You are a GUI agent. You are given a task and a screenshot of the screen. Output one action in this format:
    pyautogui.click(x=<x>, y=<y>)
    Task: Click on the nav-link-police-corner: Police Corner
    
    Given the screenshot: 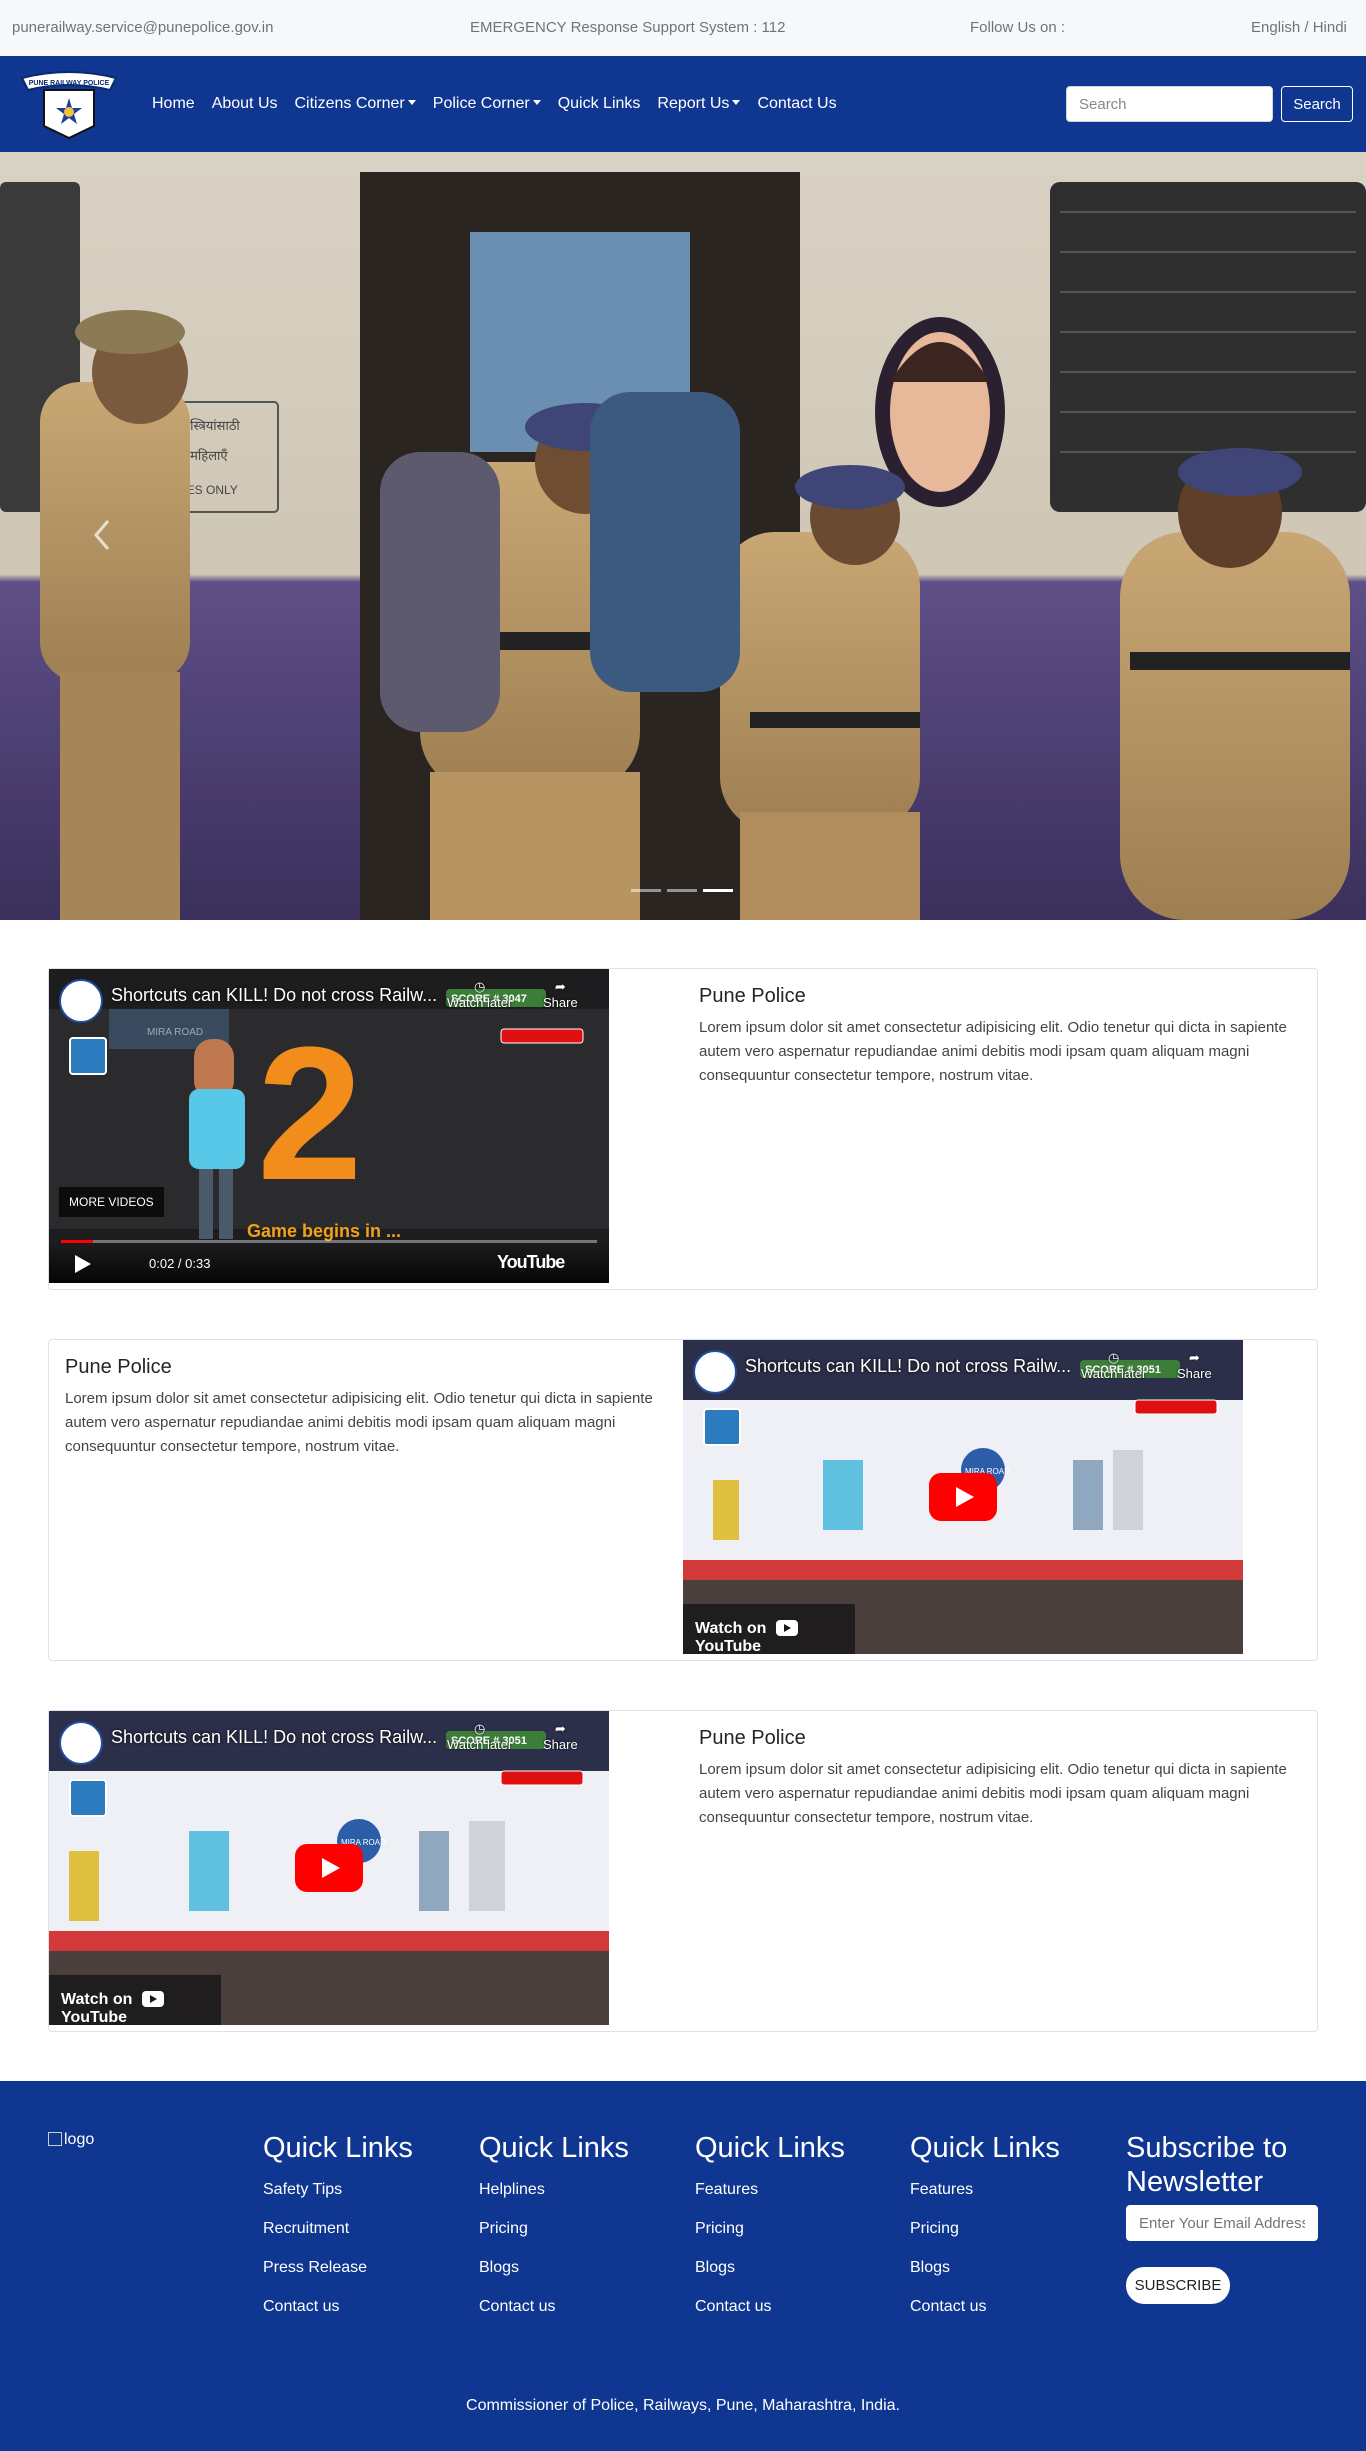 What is the action you would take?
    pyautogui.click(x=487, y=104)
    